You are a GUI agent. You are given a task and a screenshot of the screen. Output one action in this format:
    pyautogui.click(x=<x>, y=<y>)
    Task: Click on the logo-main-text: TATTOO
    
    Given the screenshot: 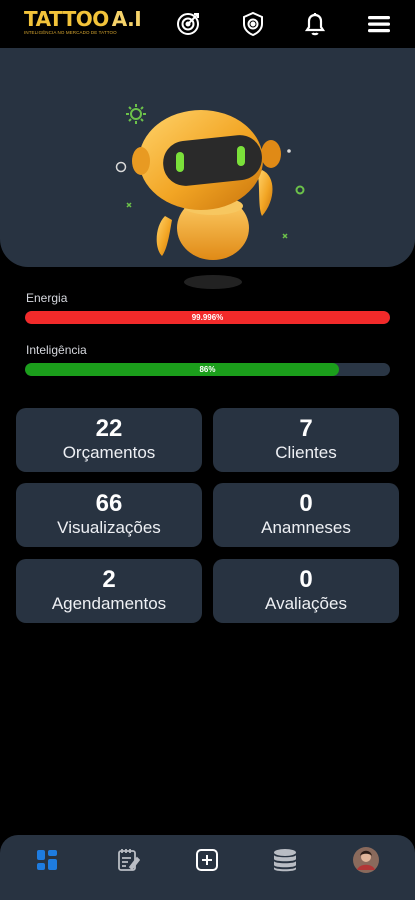 What is the action you would take?
    pyautogui.click(x=66, y=19)
    